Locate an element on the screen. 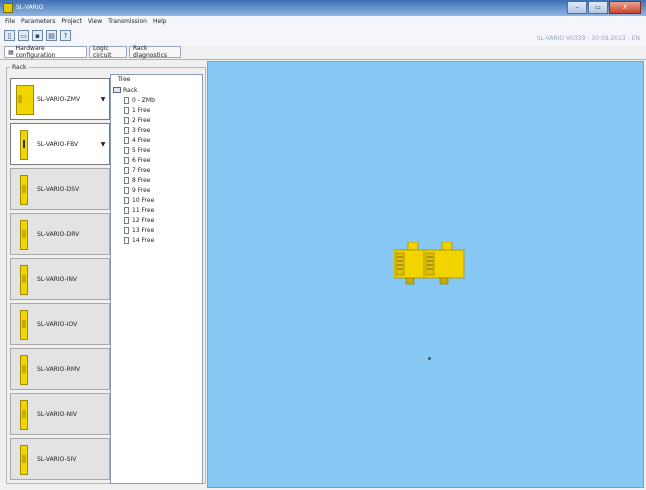  open-folder-icon: ▭ is located at coordinates (23, 35).